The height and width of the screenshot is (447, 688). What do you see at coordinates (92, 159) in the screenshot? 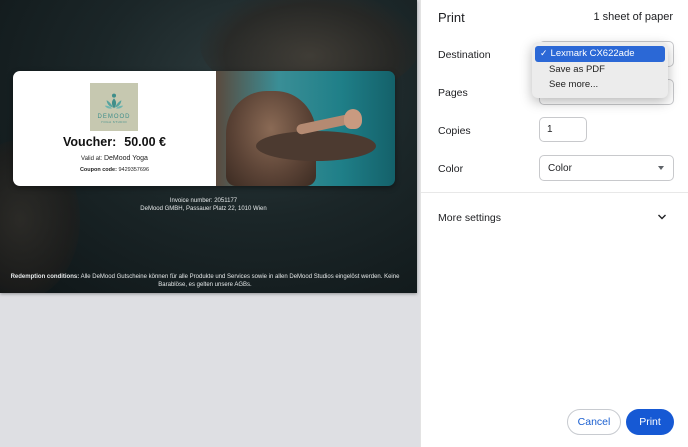
I see `valid-label: Valid at:` at bounding box center [92, 159].